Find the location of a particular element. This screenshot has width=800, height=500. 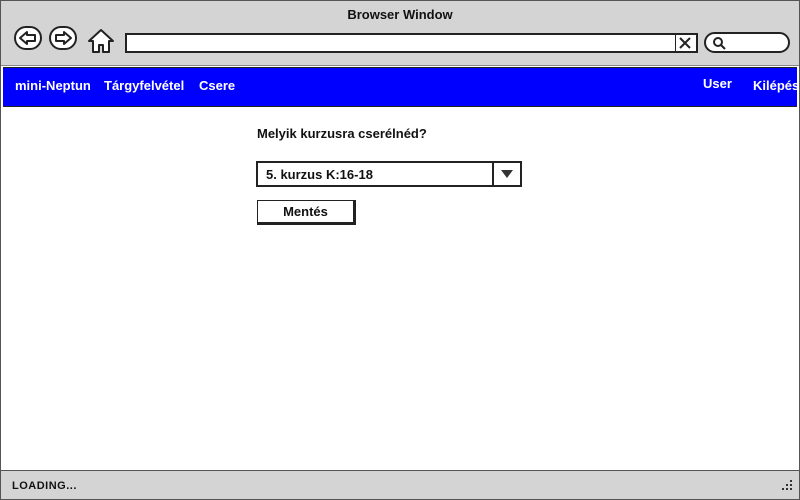

forward-button is located at coordinates (63, 38).